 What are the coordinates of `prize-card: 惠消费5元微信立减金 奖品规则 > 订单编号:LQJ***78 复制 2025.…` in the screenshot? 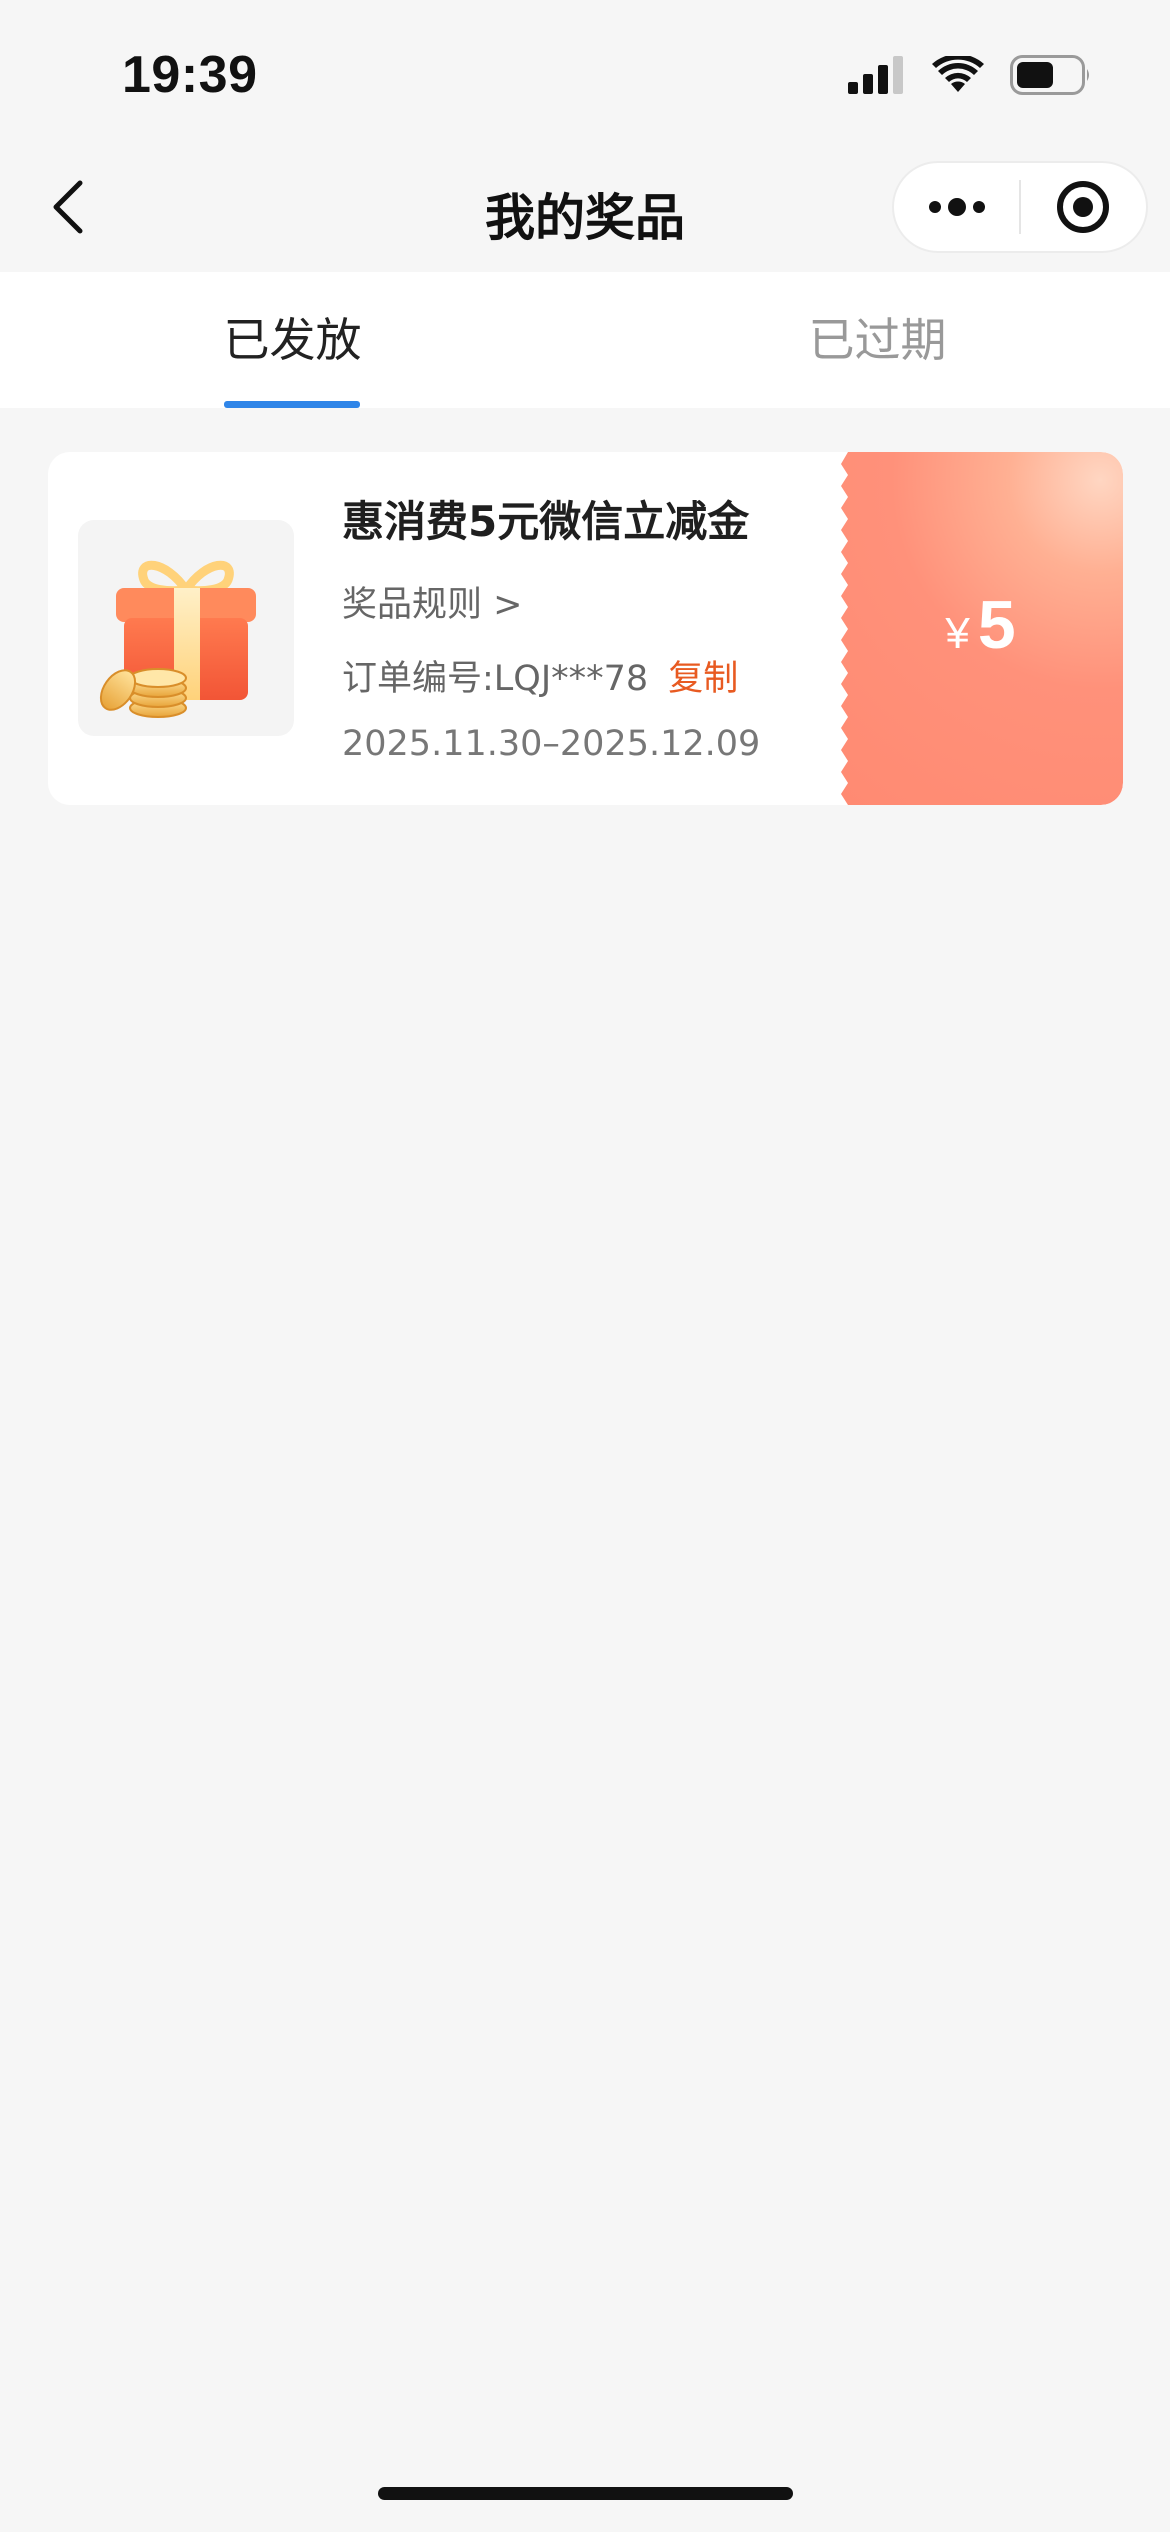 It's located at (585, 628).